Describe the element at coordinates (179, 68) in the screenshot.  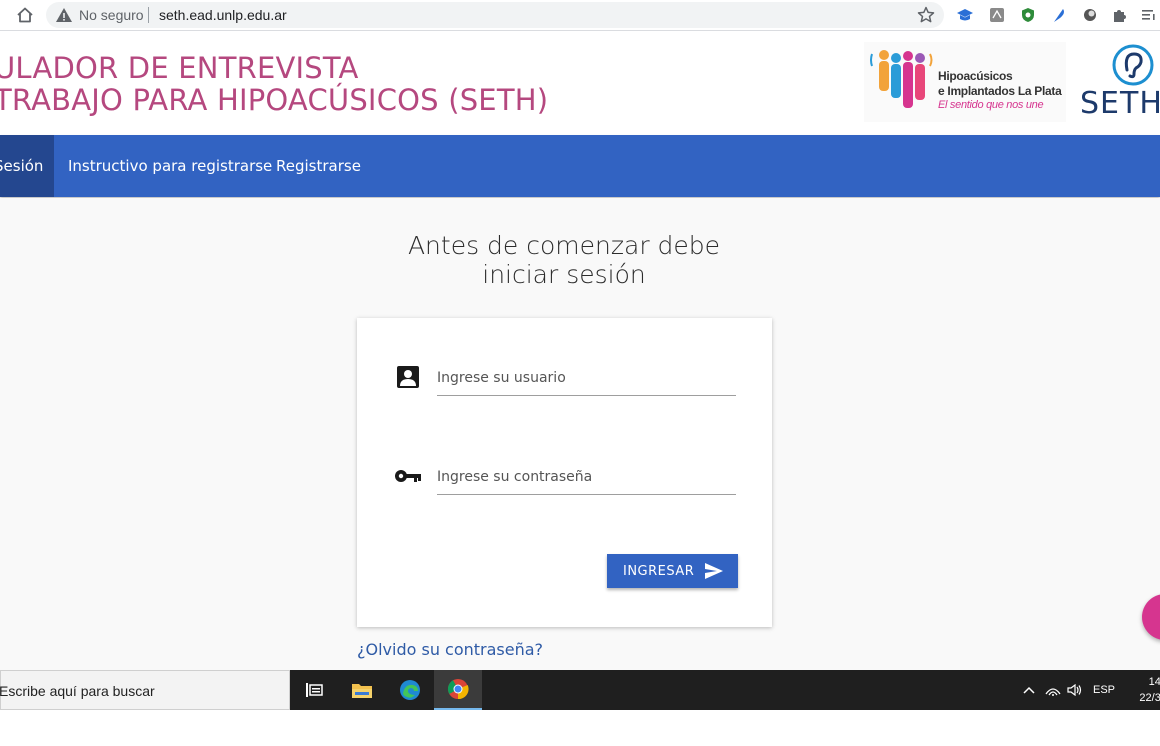
I see `site-title-line1: ULADOR DE ENTREVISTA` at that location.